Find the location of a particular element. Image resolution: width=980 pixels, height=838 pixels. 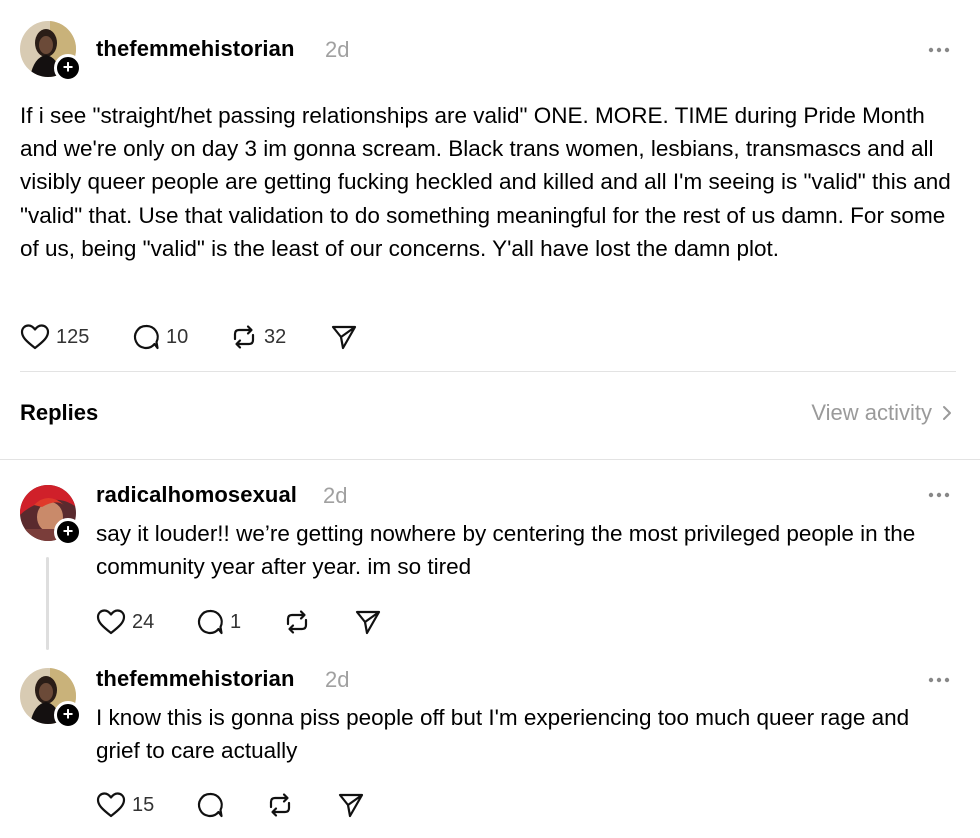

repost-count: 32 is located at coordinates (275, 336).